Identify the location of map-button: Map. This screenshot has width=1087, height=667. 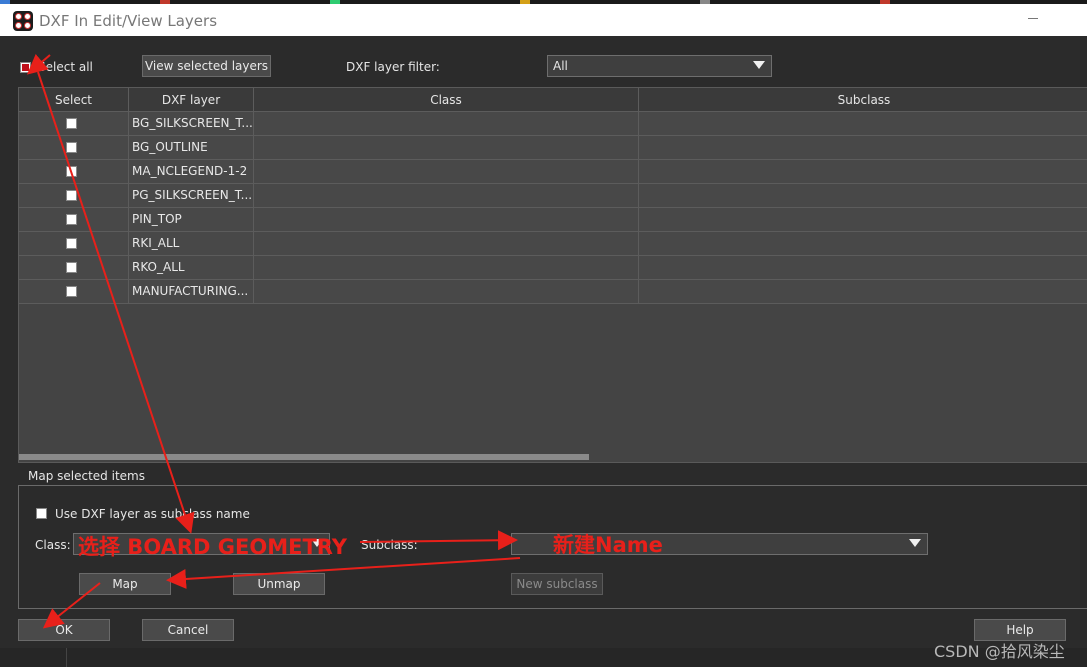
(125, 584).